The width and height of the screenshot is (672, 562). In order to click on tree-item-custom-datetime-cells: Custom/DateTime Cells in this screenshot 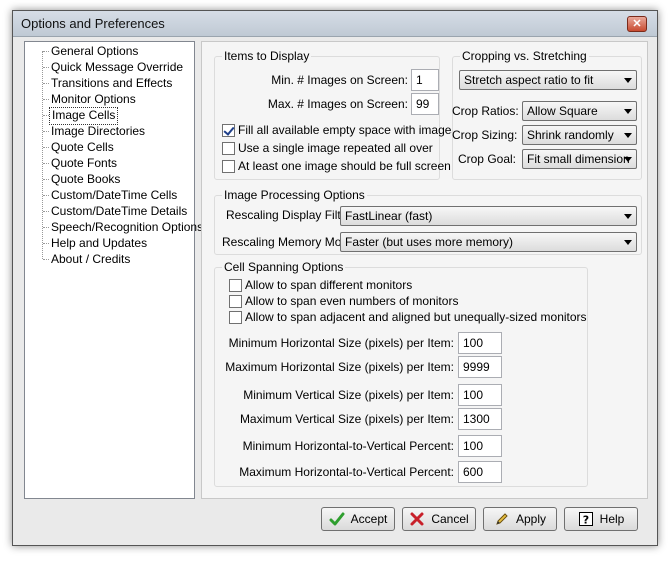, I will do `click(114, 195)`.